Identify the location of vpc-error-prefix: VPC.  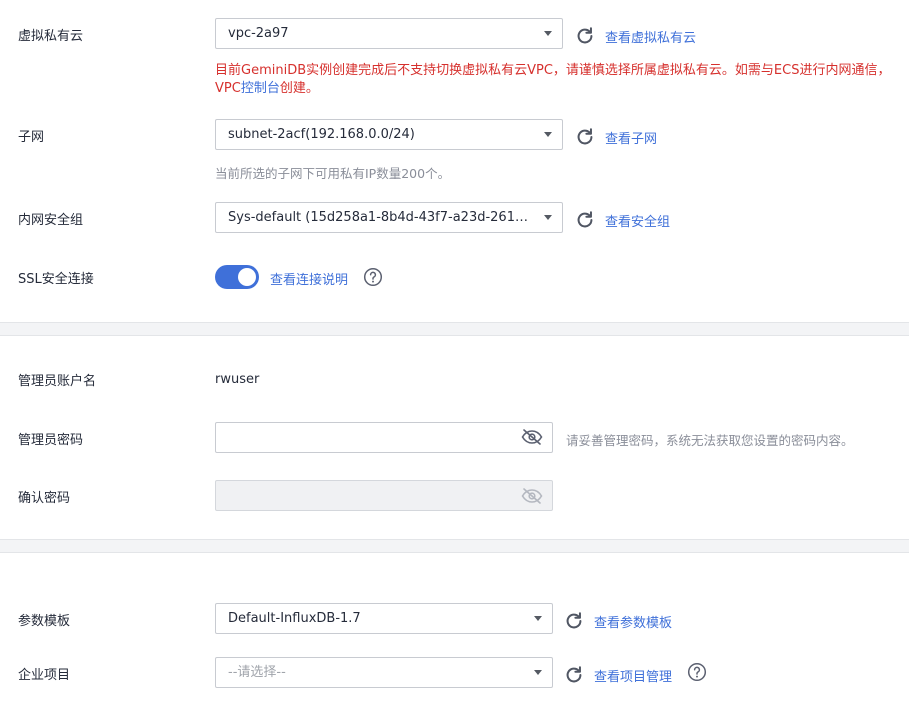
(228, 88).